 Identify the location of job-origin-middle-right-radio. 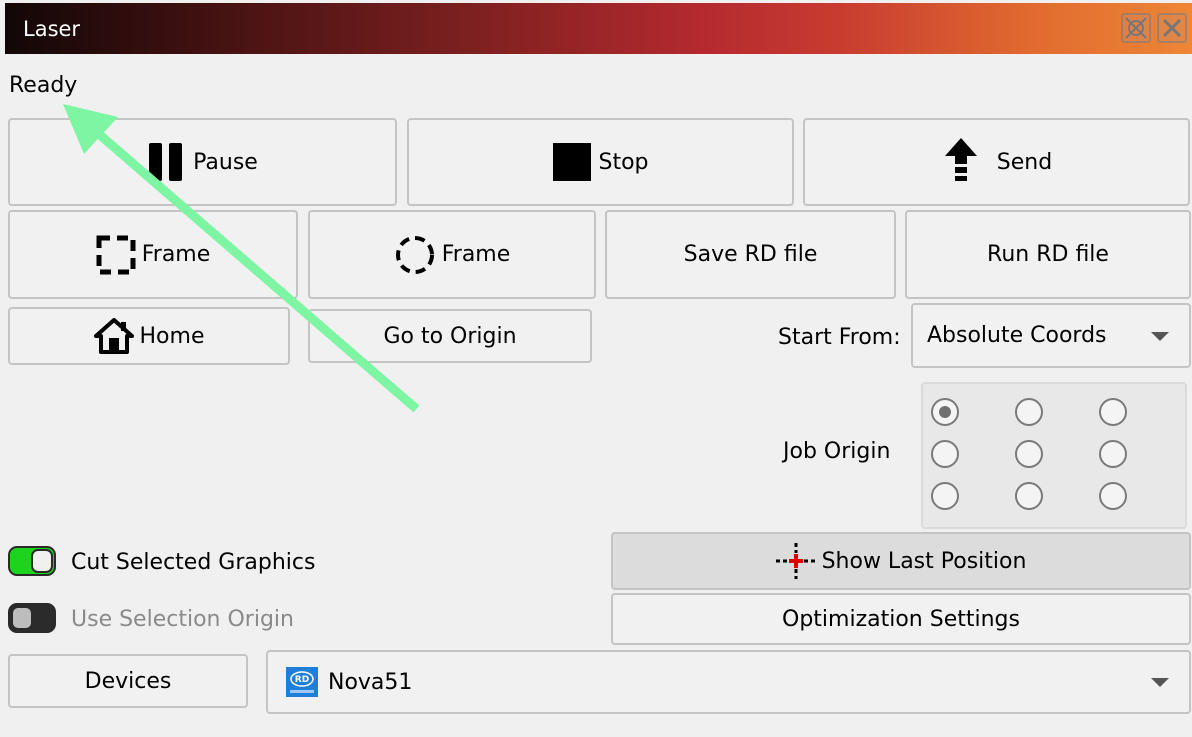
(1113, 454).